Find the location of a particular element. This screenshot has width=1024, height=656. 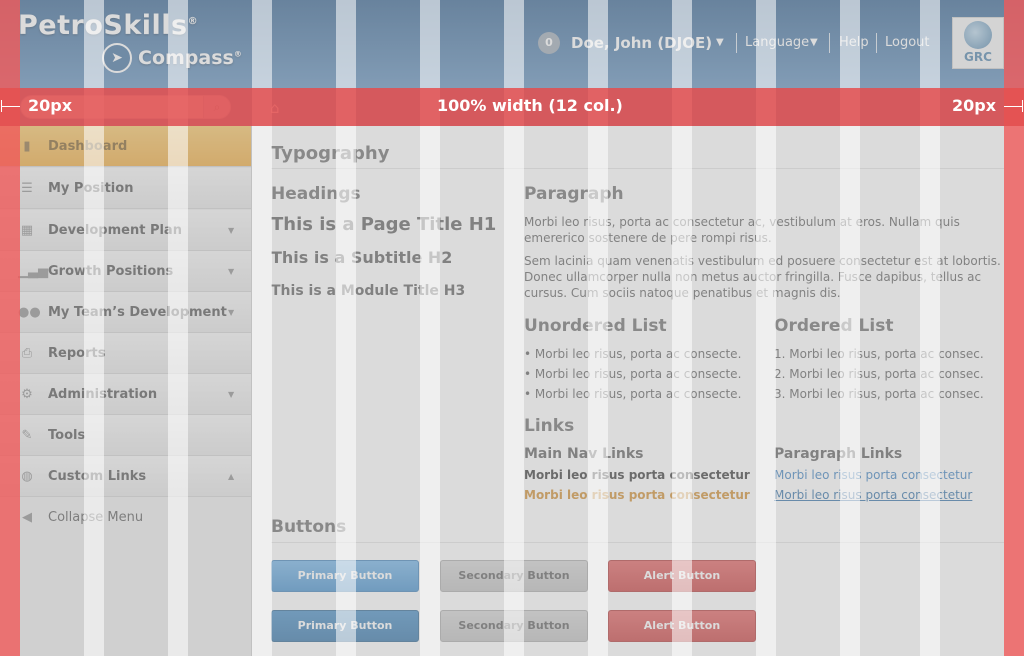

sidebar-item-label: My Position is located at coordinates (91, 188).